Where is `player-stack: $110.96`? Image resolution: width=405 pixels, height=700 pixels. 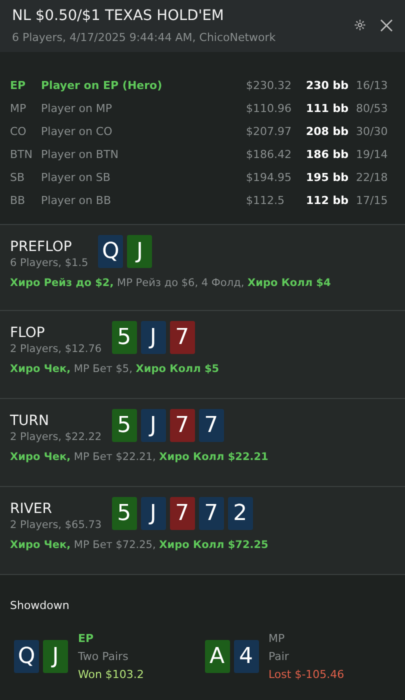 player-stack: $110.96 is located at coordinates (269, 108).